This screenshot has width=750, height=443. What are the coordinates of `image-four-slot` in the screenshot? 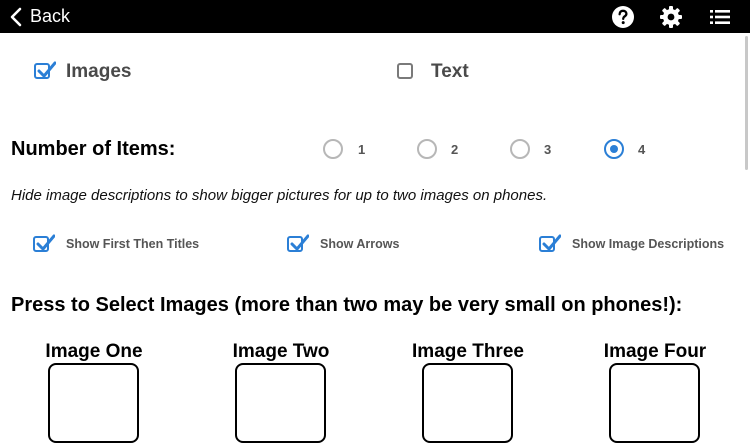 It's located at (654, 403).